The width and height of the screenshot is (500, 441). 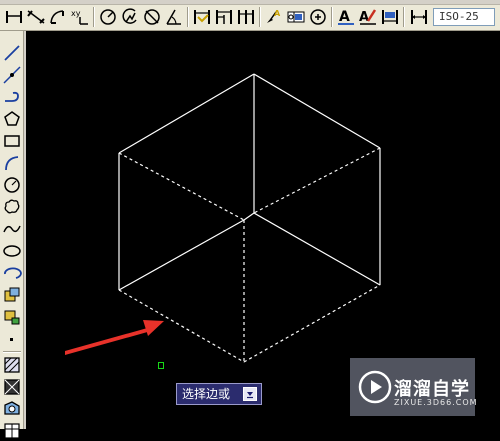 I want to click on radius-dimension-icon, so click(x=108, y=17).